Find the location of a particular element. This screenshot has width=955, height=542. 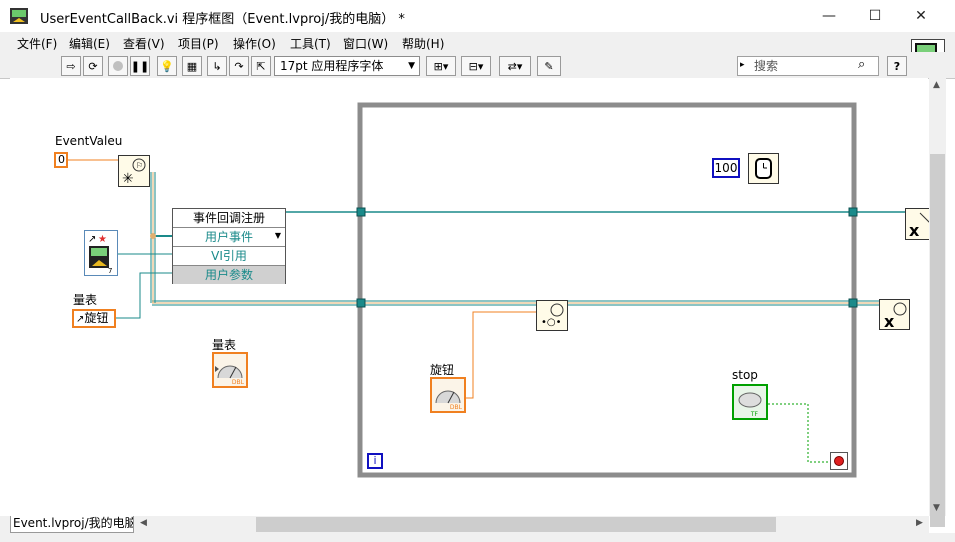

gauge-terminal-label: 量表 is located at coordinates (224, 345).